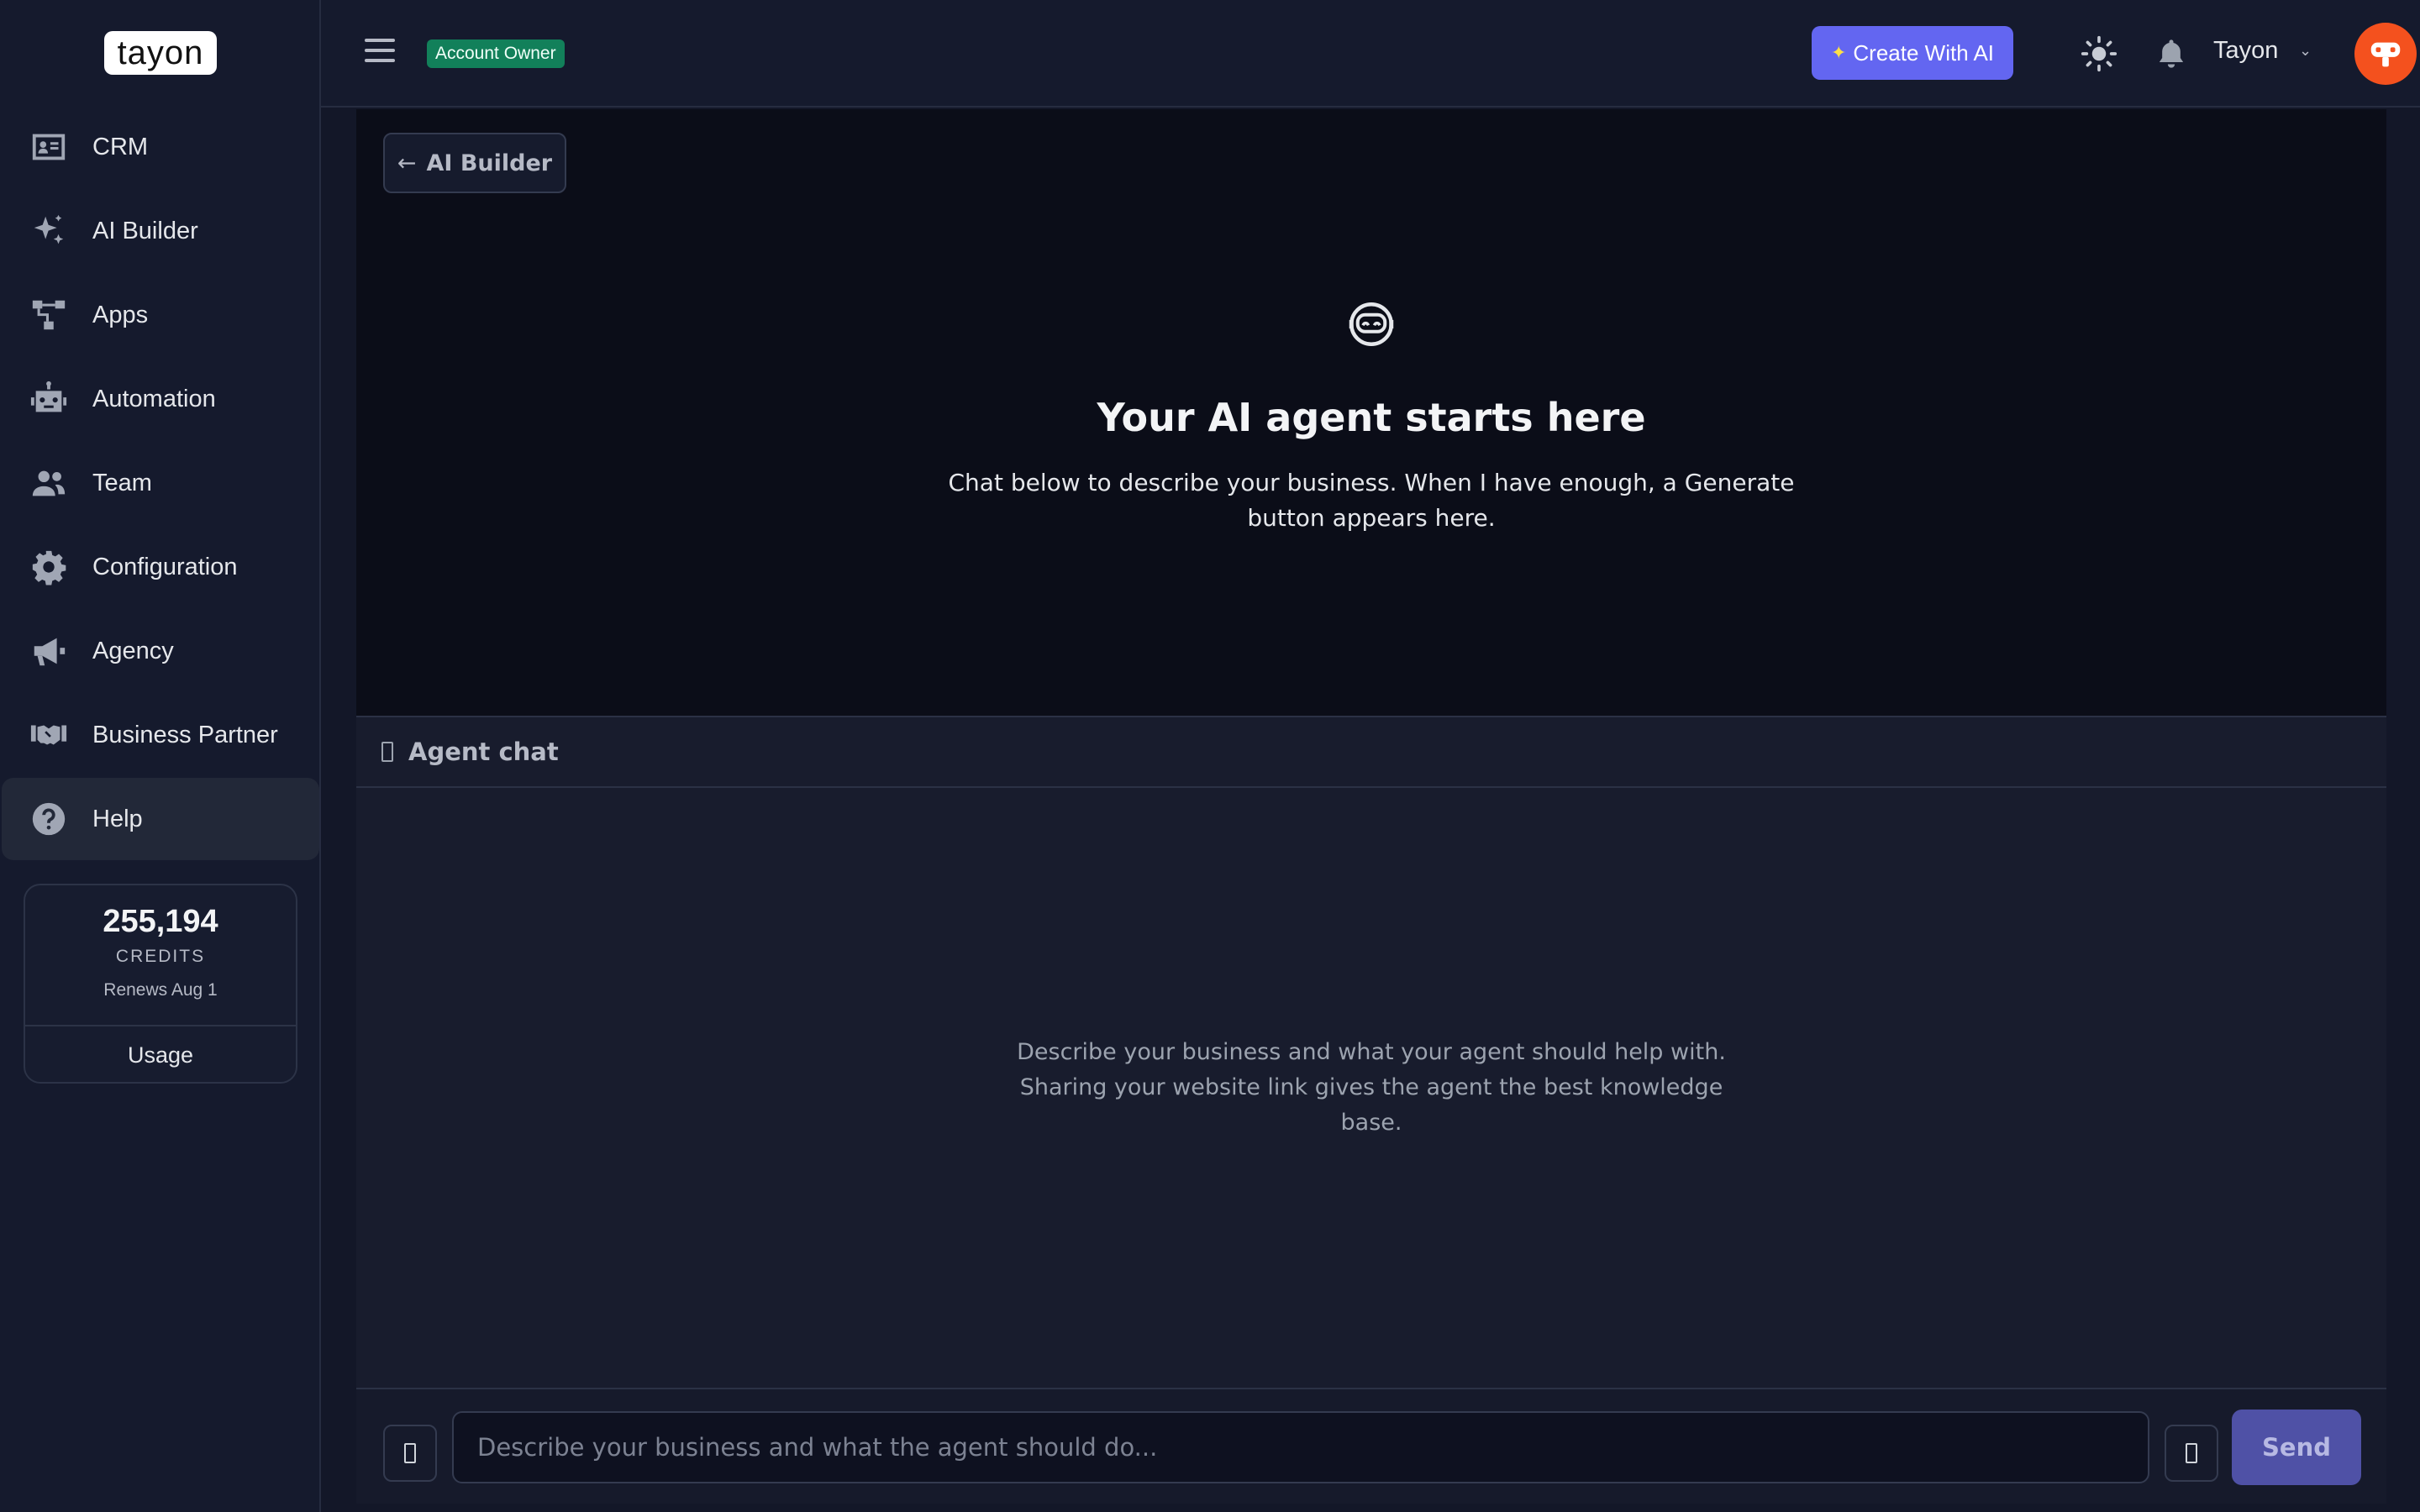  What do you see at coordinates (133, 650) in the screenshot?
I see `sidebar-item-label: Agency` at bounding box center [133, 650].